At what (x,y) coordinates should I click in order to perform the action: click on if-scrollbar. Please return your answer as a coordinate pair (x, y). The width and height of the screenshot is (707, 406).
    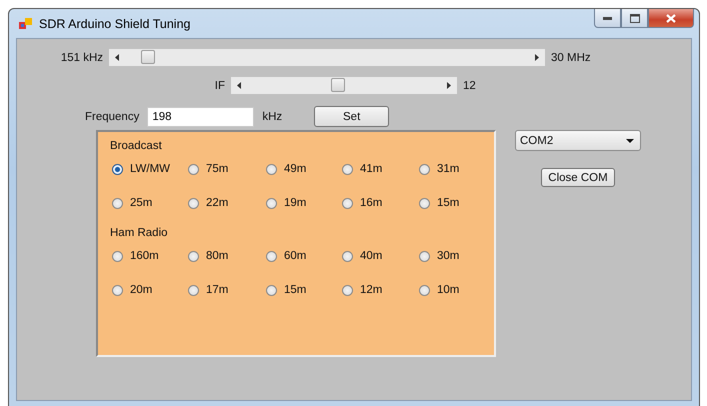
    Looking at the image, I should click on (344, 85).